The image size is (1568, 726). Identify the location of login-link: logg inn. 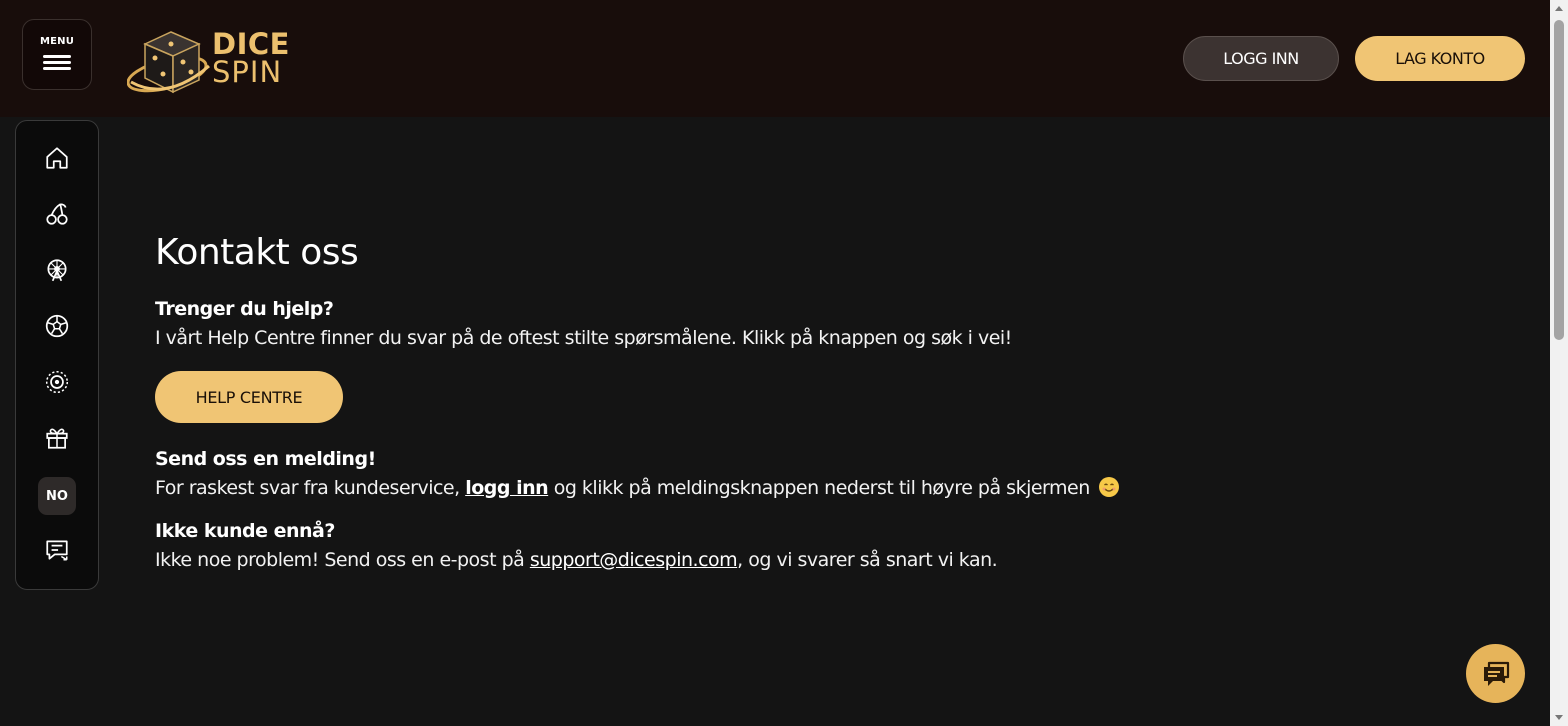
(506, 488).